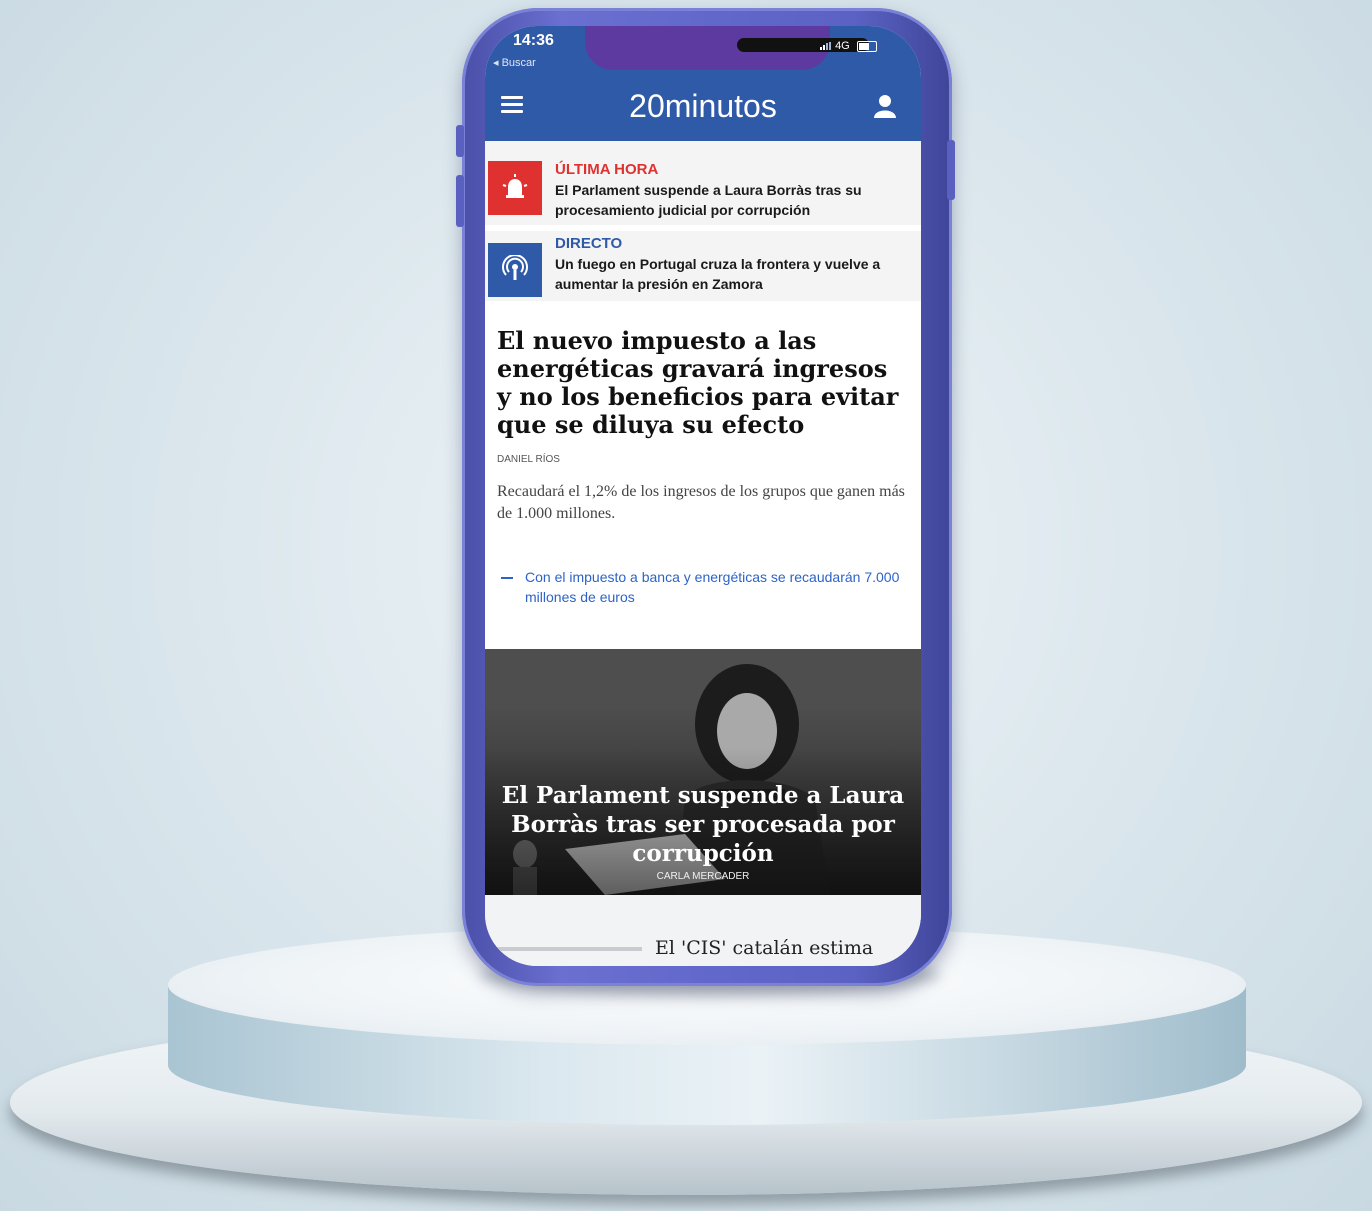  Describe the element at coordinates (515, 188) in the screenshot. I see `bell-alarm-icon` at that location.